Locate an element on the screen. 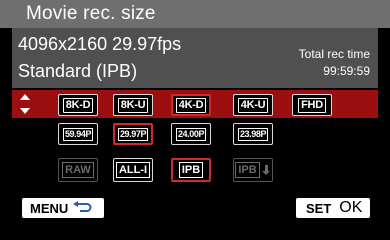 Image resolution: width=390 pixels, height=240 pixels. compression-option-label: ALL-I is located at coordinates (133, 170).